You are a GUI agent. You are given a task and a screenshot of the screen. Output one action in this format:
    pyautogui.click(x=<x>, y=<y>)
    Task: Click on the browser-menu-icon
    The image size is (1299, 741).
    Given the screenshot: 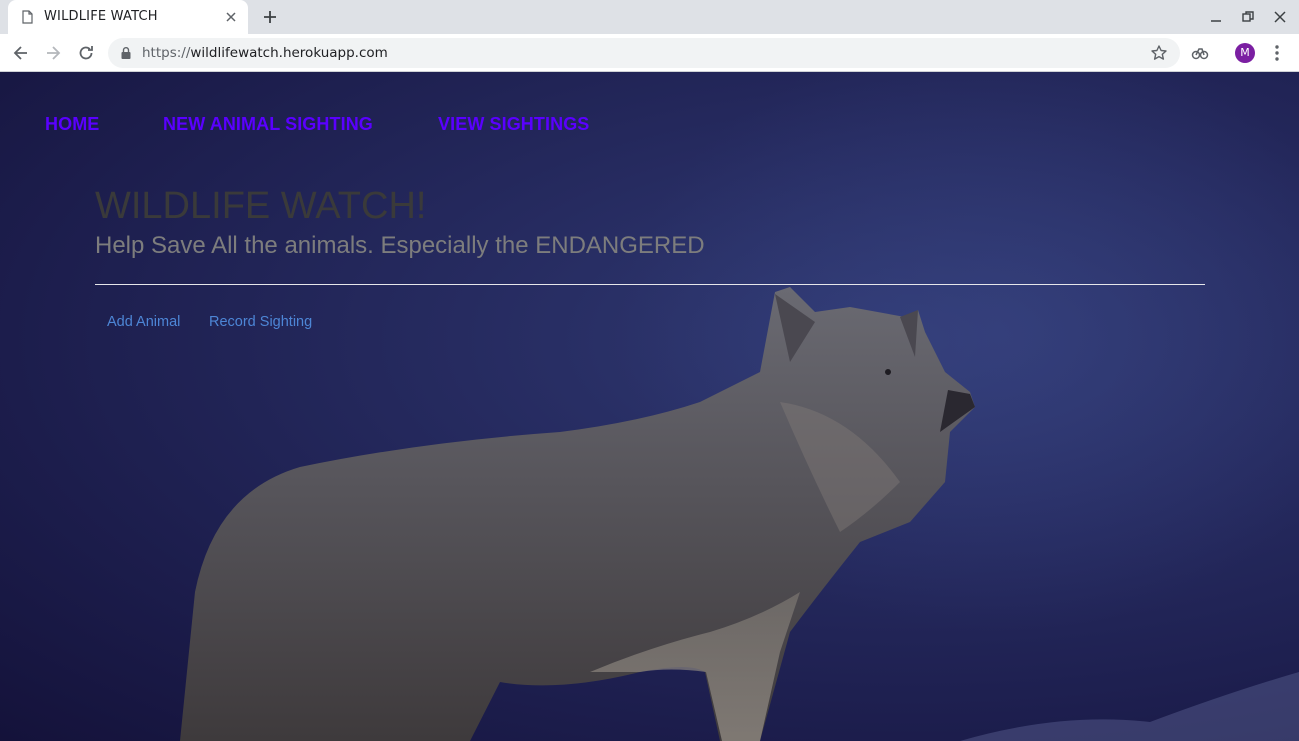 What is the action you would take?
    pyautogui.click(x=1277, y=53)
    